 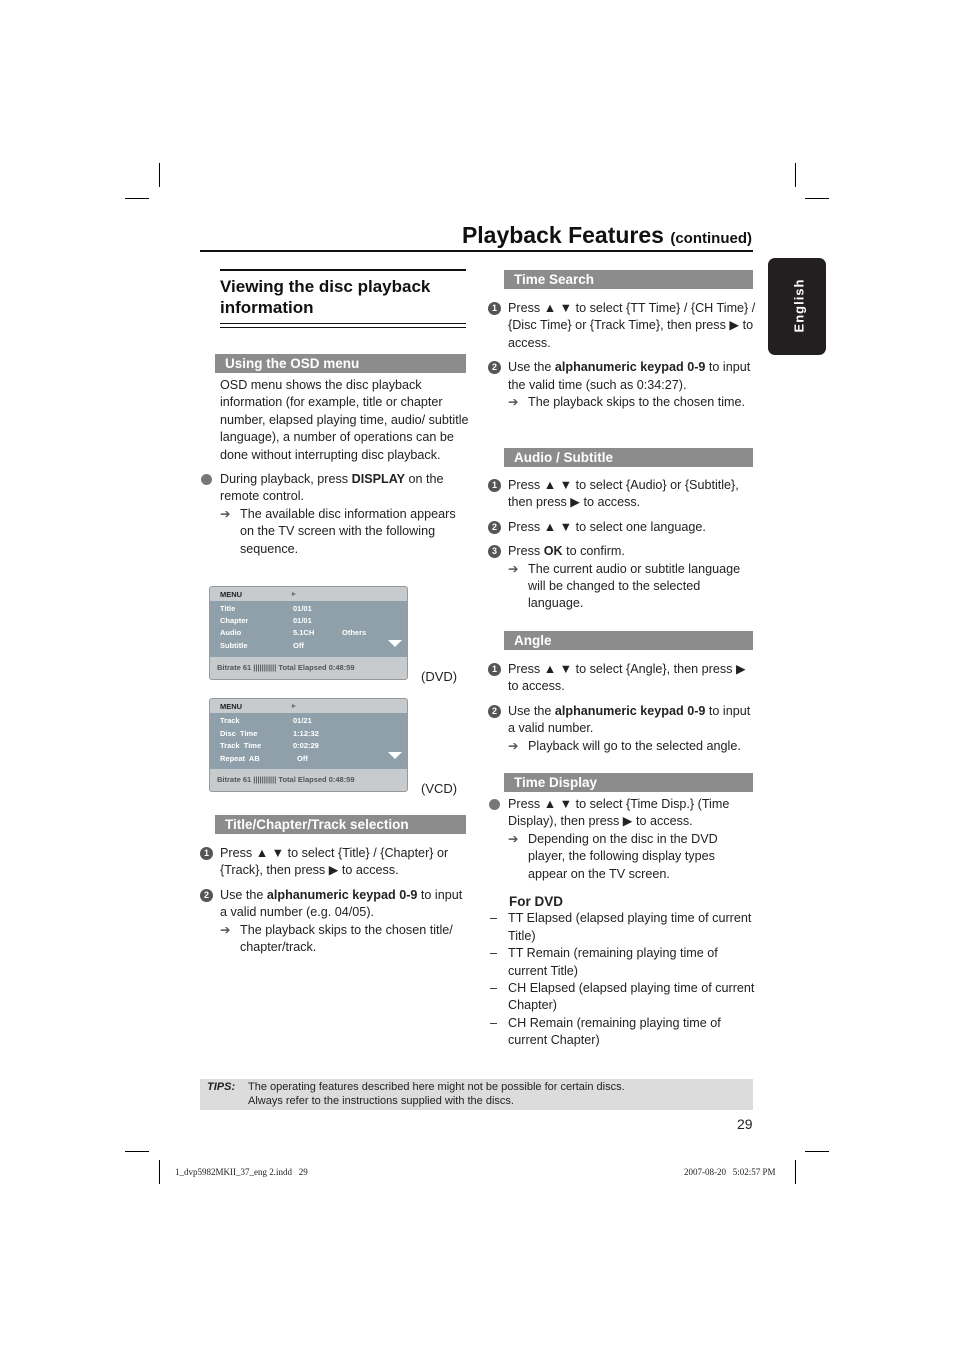 What do you see at coordinates (593, 551) in the screenshot?
I see `text: to confirm.` at bounding box center [593, 551].